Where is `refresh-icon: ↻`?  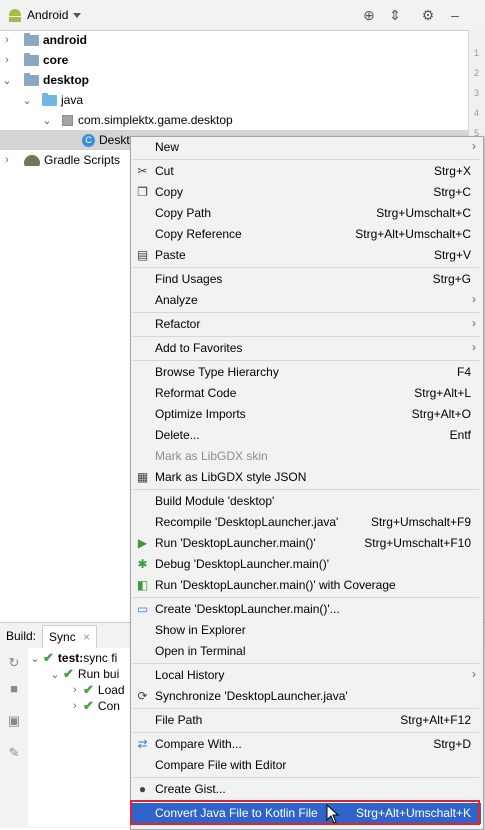 refresh-icon: ↻ is located at coordinates (14, 663).